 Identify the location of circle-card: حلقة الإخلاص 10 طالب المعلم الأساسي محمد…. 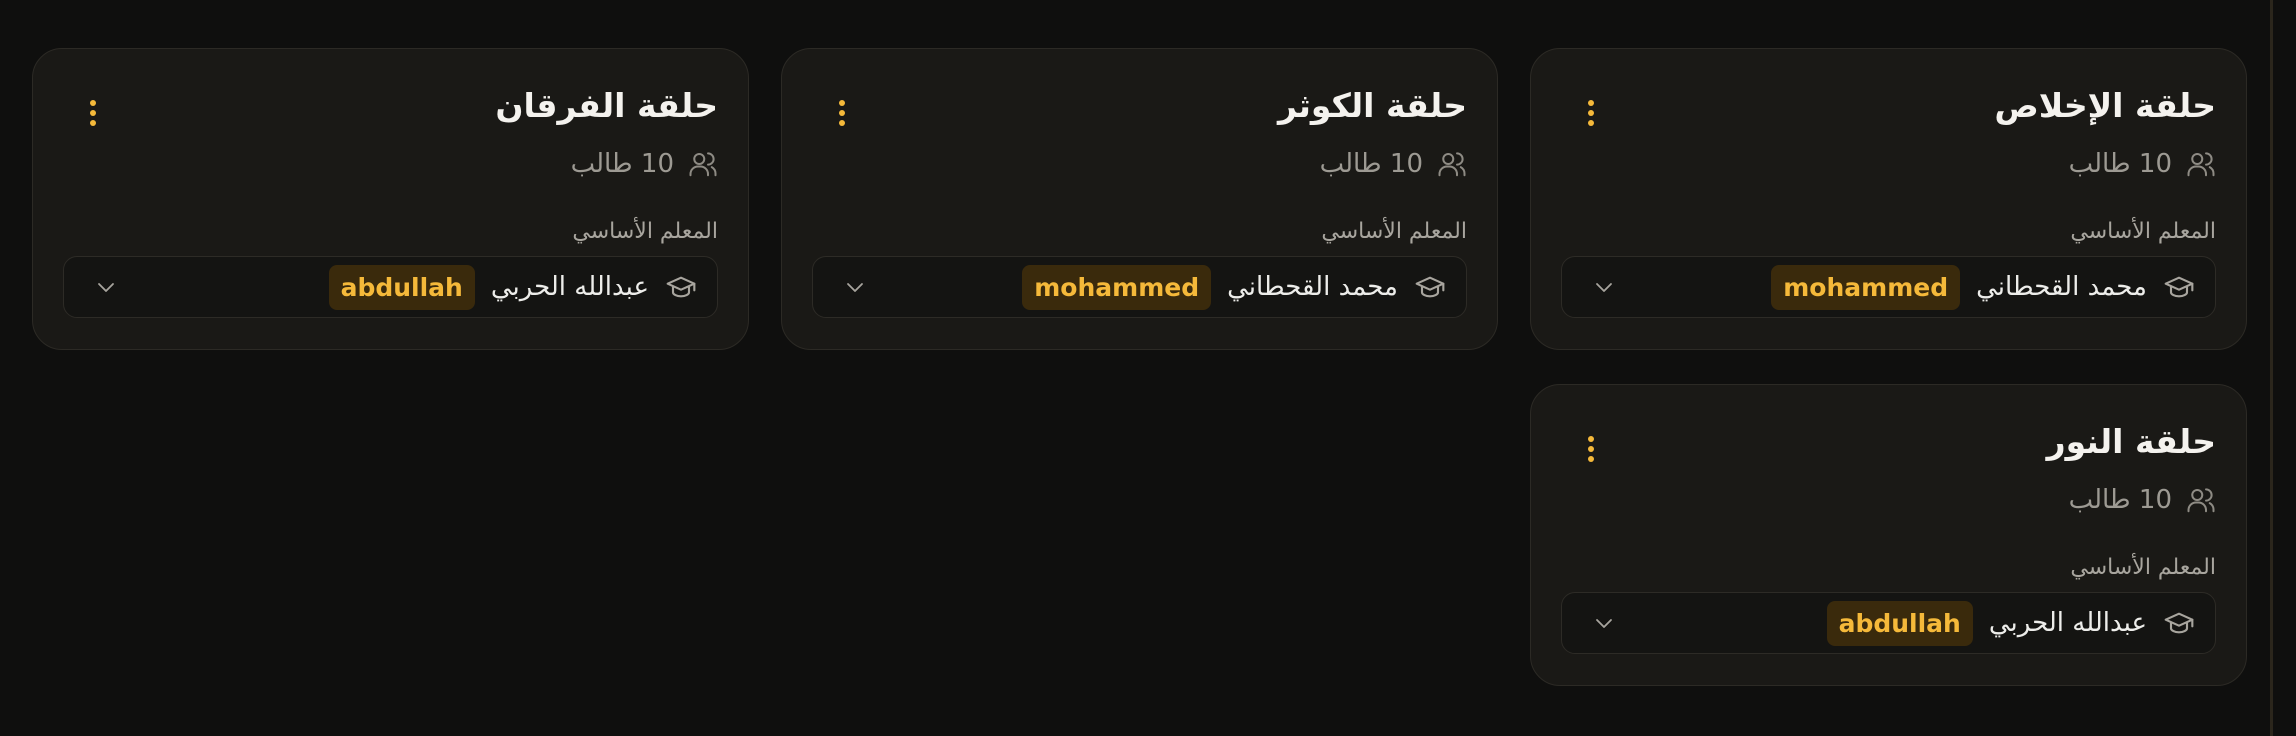
(1888, 199).